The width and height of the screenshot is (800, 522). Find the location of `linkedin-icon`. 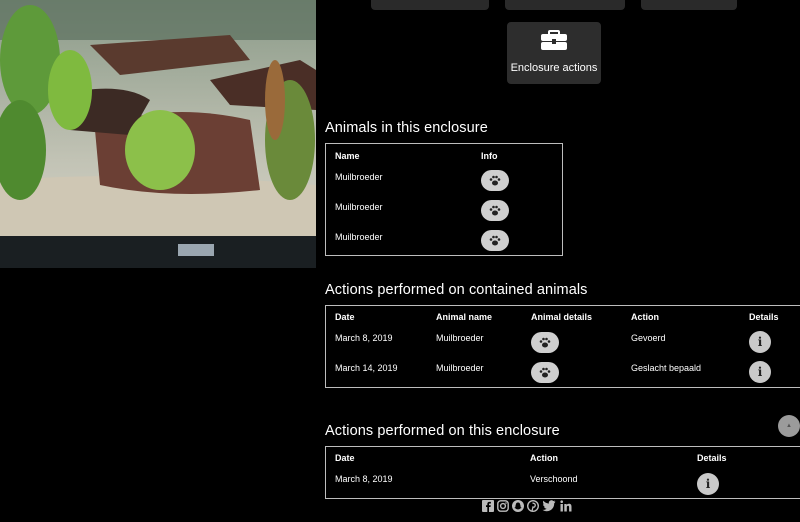

linkedin-icon is located at coordinates (566, 506).